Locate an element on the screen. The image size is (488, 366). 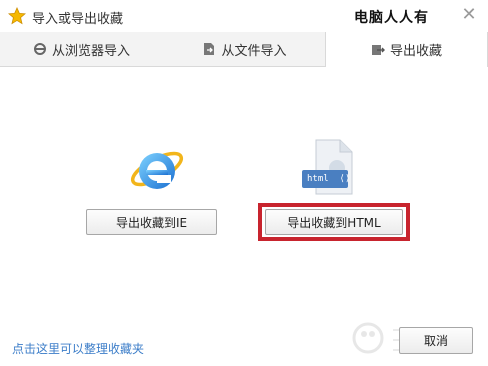
tab-label: 从浏览器导入 is located at coordinates (90, 51).